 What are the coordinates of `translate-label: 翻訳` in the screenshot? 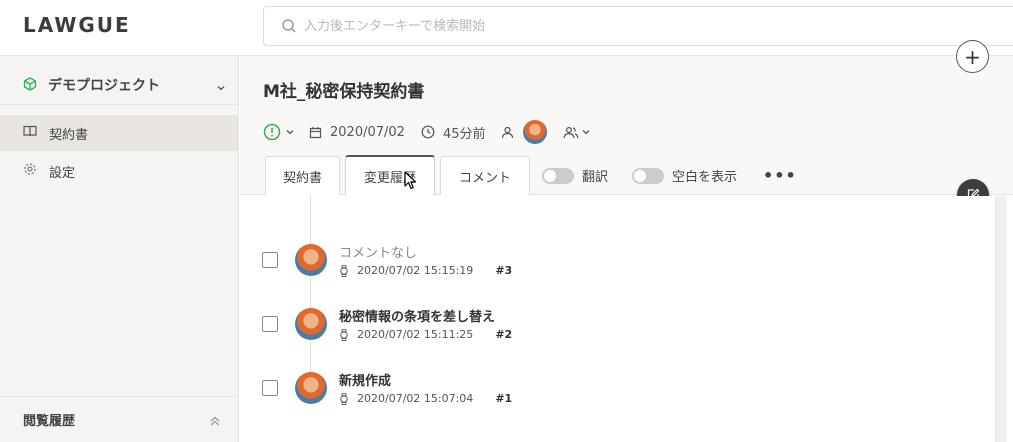 It's located at (595, 177).